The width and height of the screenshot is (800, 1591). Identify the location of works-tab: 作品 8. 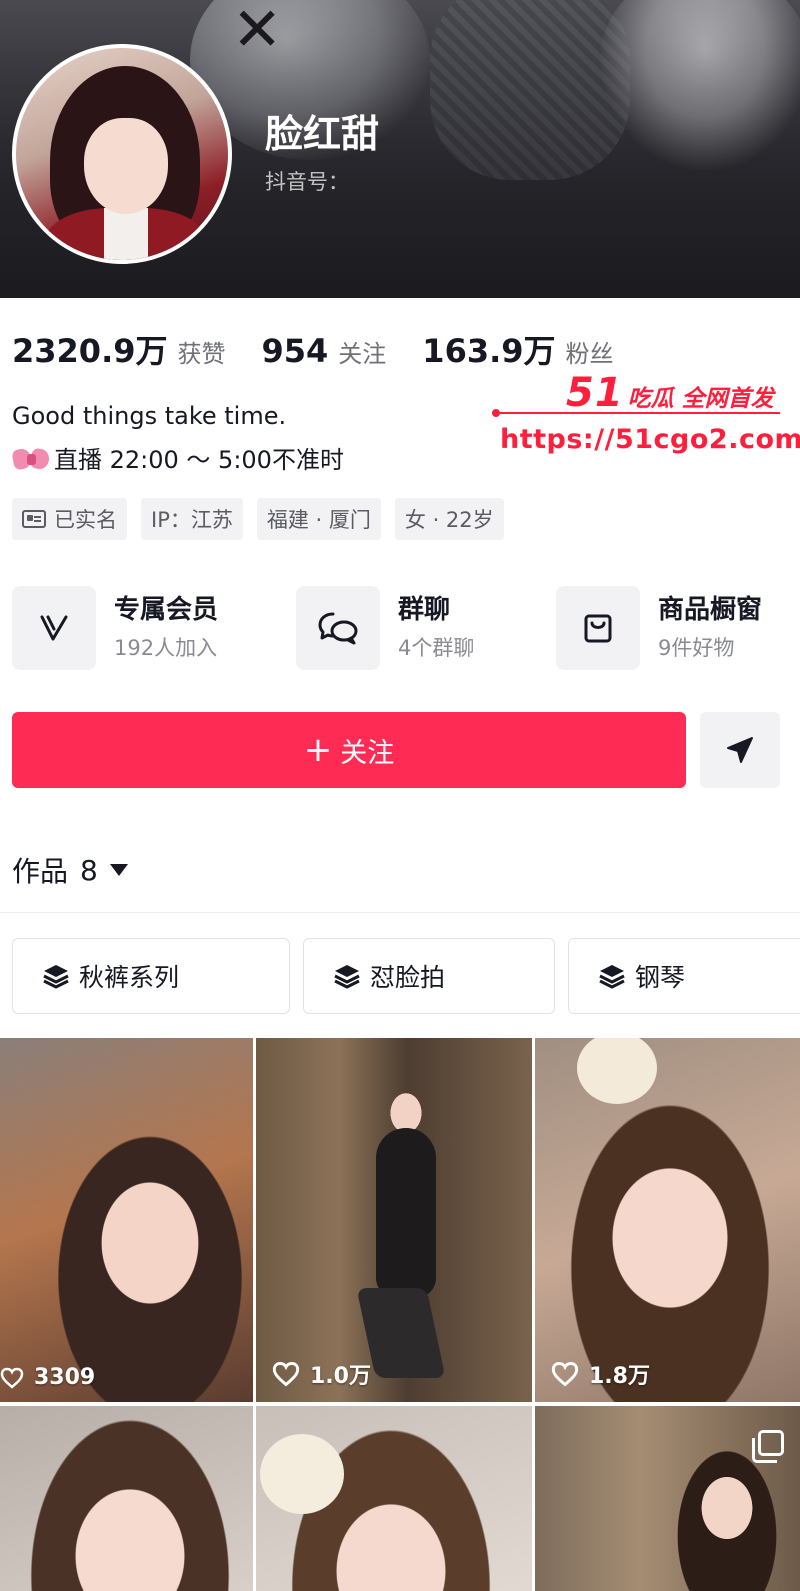
(70, 870).